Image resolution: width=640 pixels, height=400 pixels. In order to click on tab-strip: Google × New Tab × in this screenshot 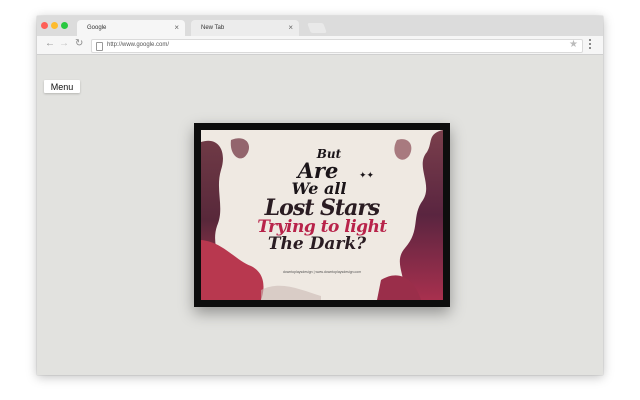, I will do `click(320, 26)`.